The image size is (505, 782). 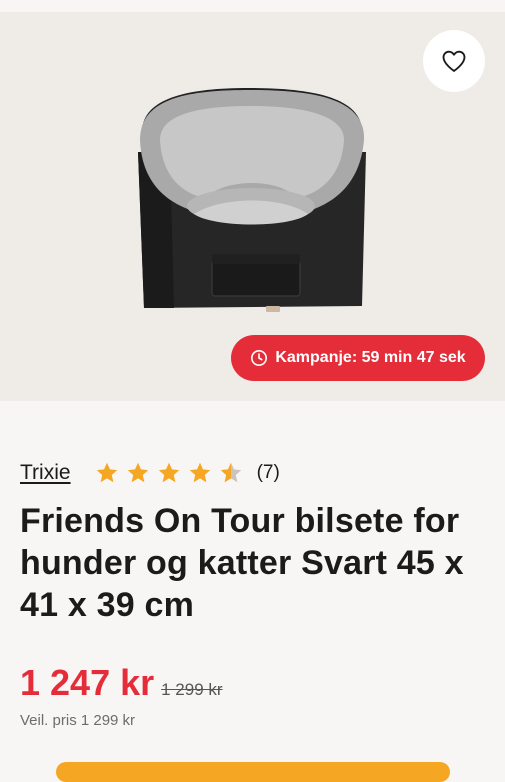 I want to click on heart-icon, so click(x=454, y=61).